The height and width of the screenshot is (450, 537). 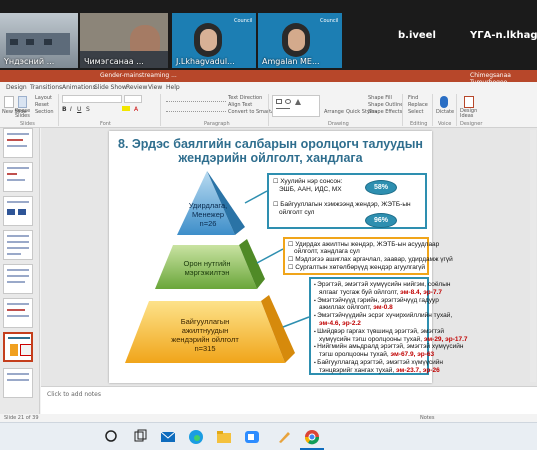 I want to click on select-button: Select, so click(x=415, y=112).